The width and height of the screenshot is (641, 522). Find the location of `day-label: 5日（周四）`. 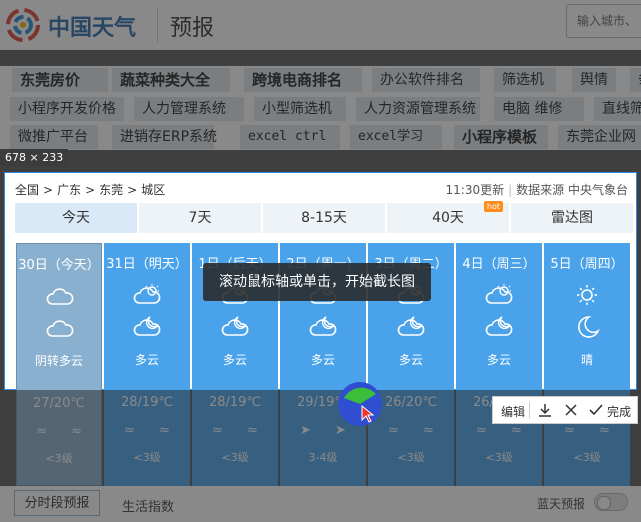

day-label: 5日（周四） is located at coordinates (587, 264).